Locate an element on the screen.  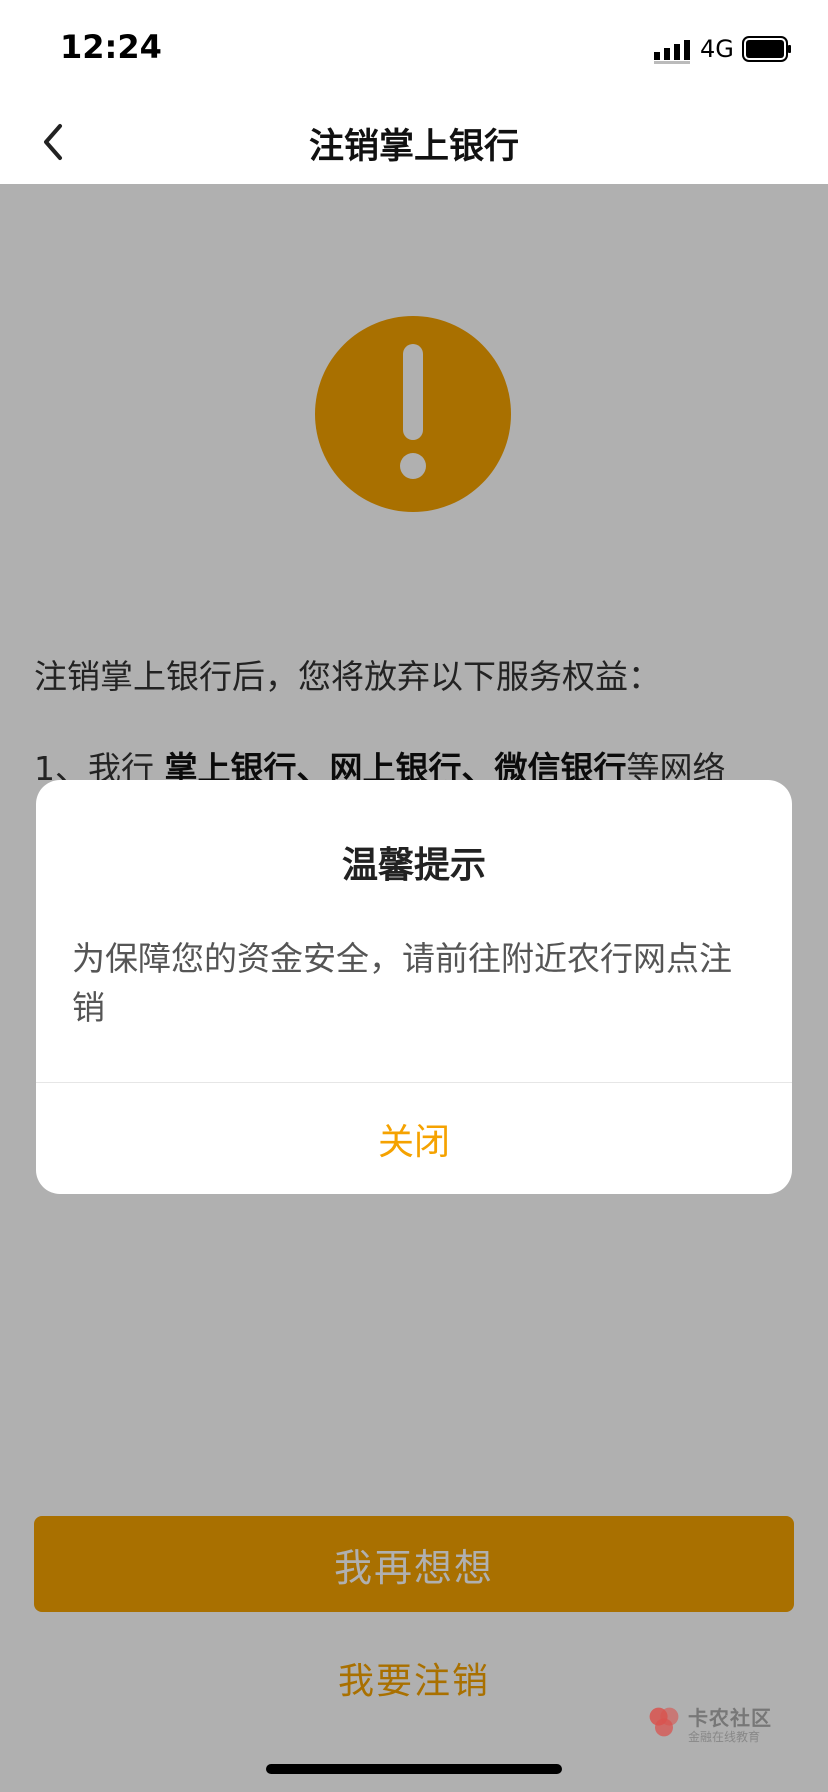
status-time: 12:24 is located at coordinates (111, 47).